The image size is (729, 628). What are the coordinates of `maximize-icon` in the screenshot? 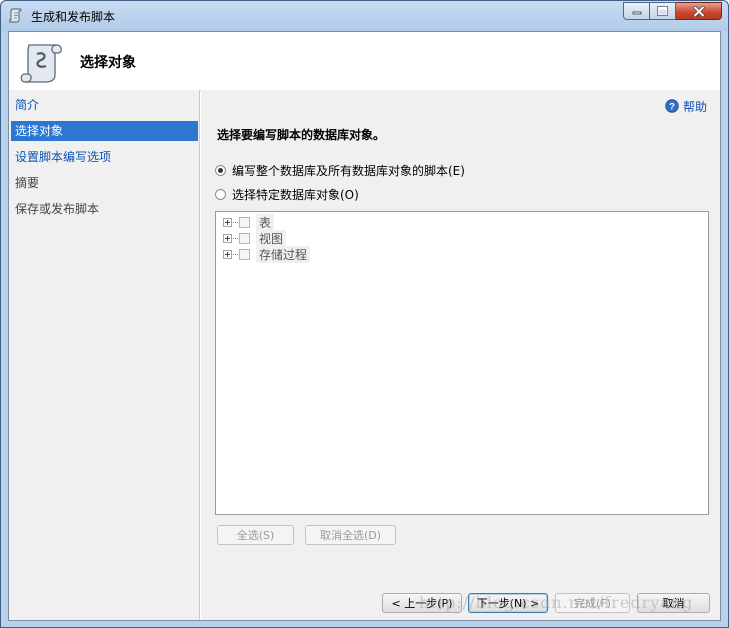 It's located at (662, 11).